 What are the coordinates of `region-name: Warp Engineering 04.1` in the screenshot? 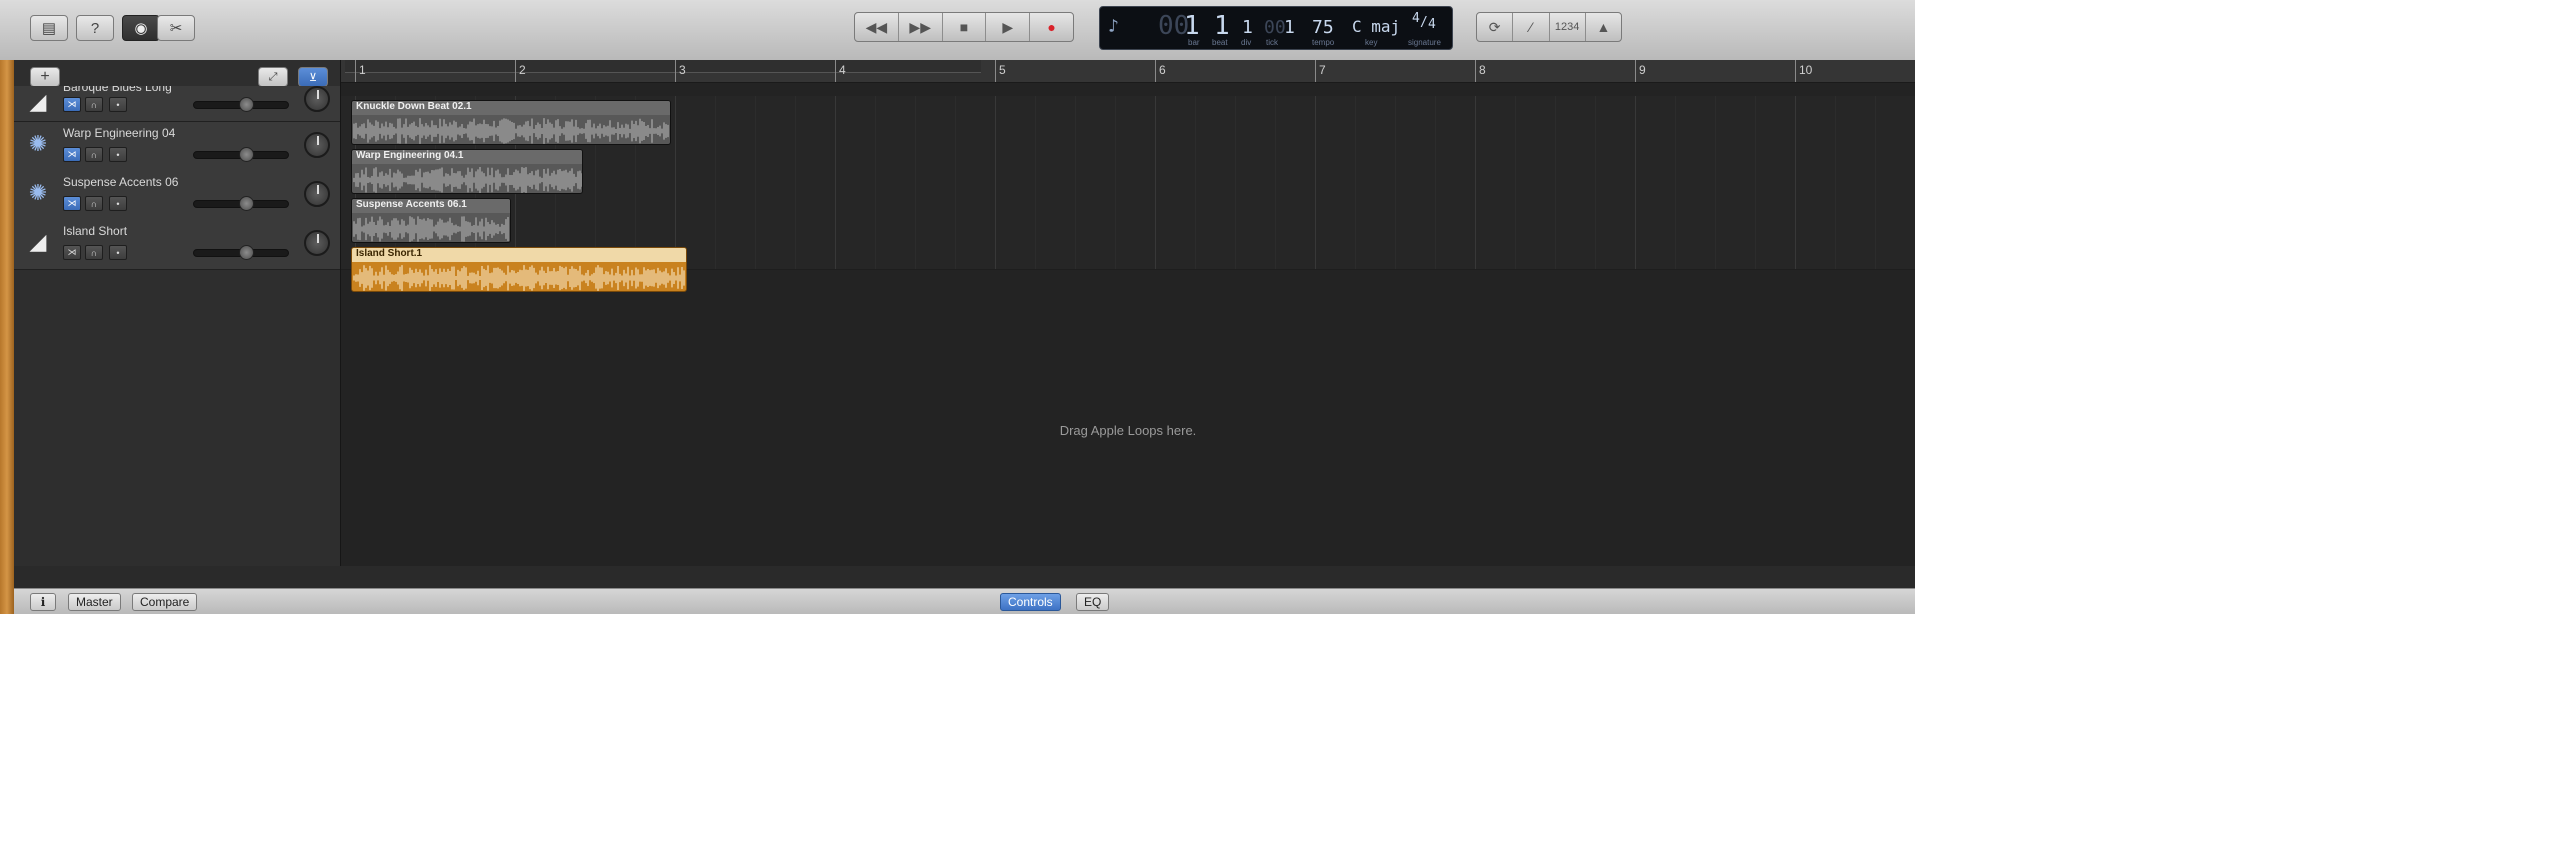 It's located at (467, 157).